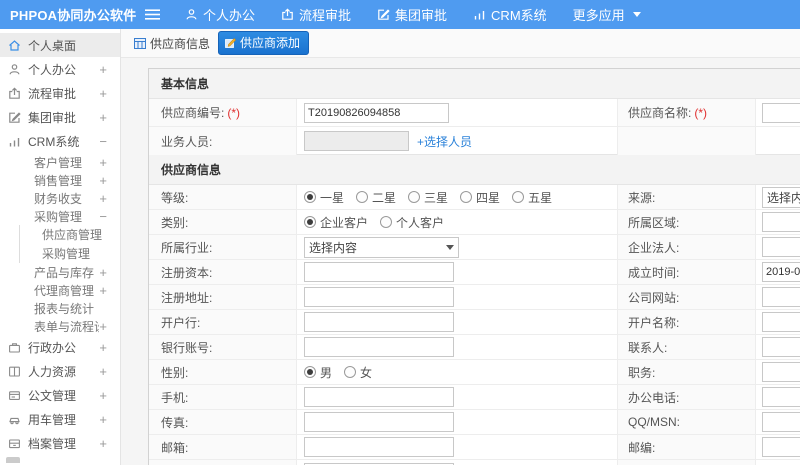 Image resolution: width=800 pixels, height=465 pixels. I want to click on label-cell: 职务:, so click(687, 372).